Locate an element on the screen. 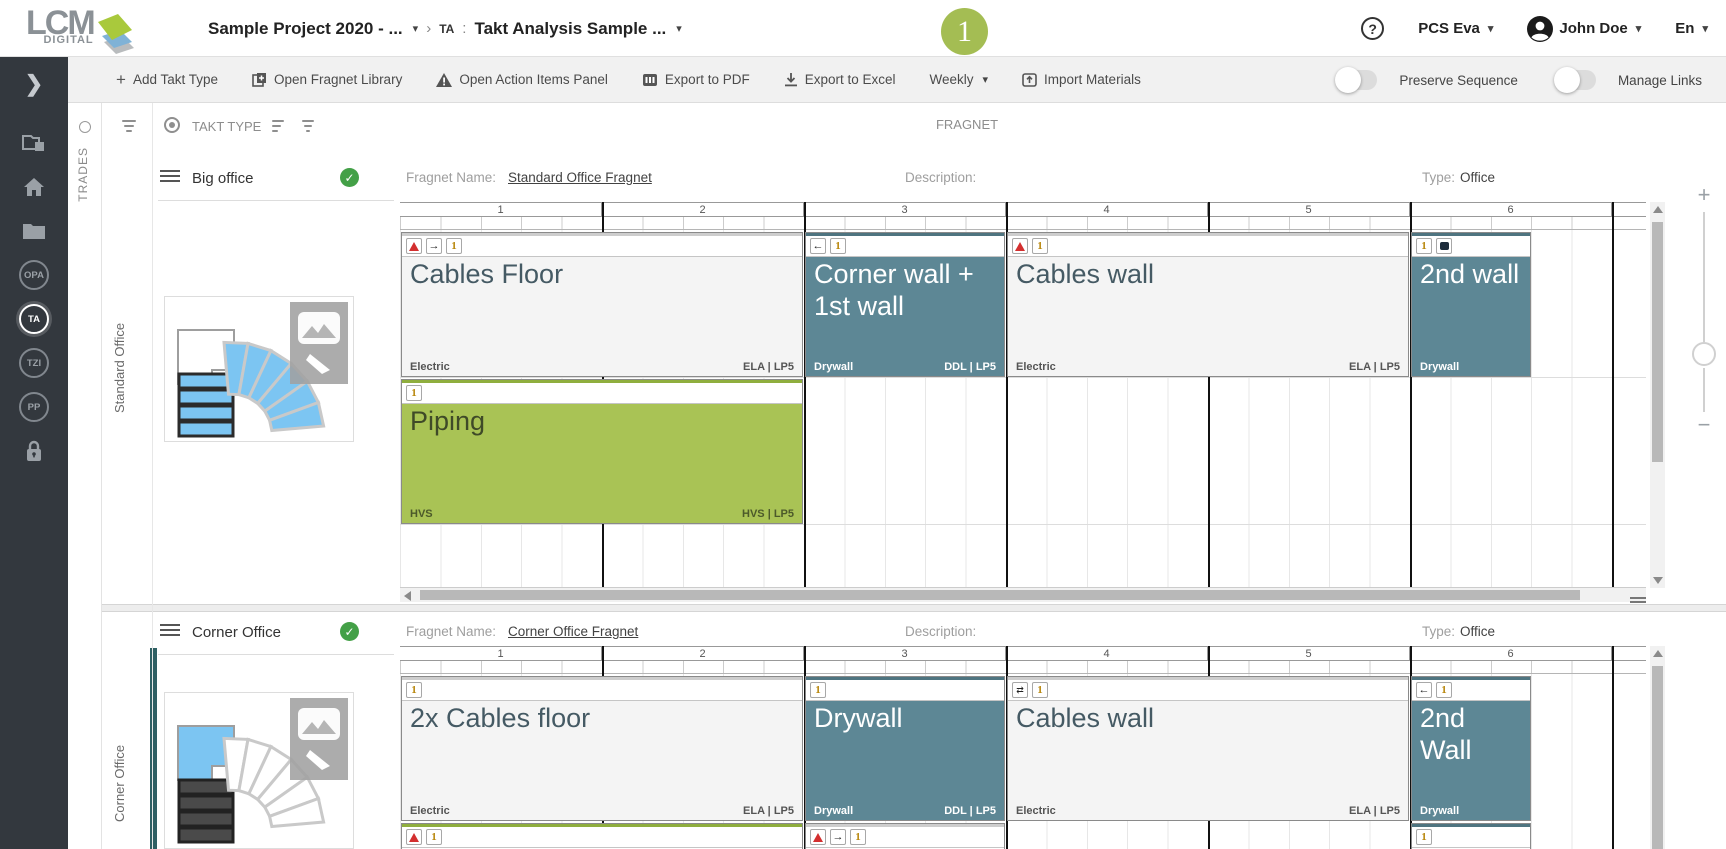  open-fragnet-library-button: Open Fragnet Library is located at coordinates (327, 79).